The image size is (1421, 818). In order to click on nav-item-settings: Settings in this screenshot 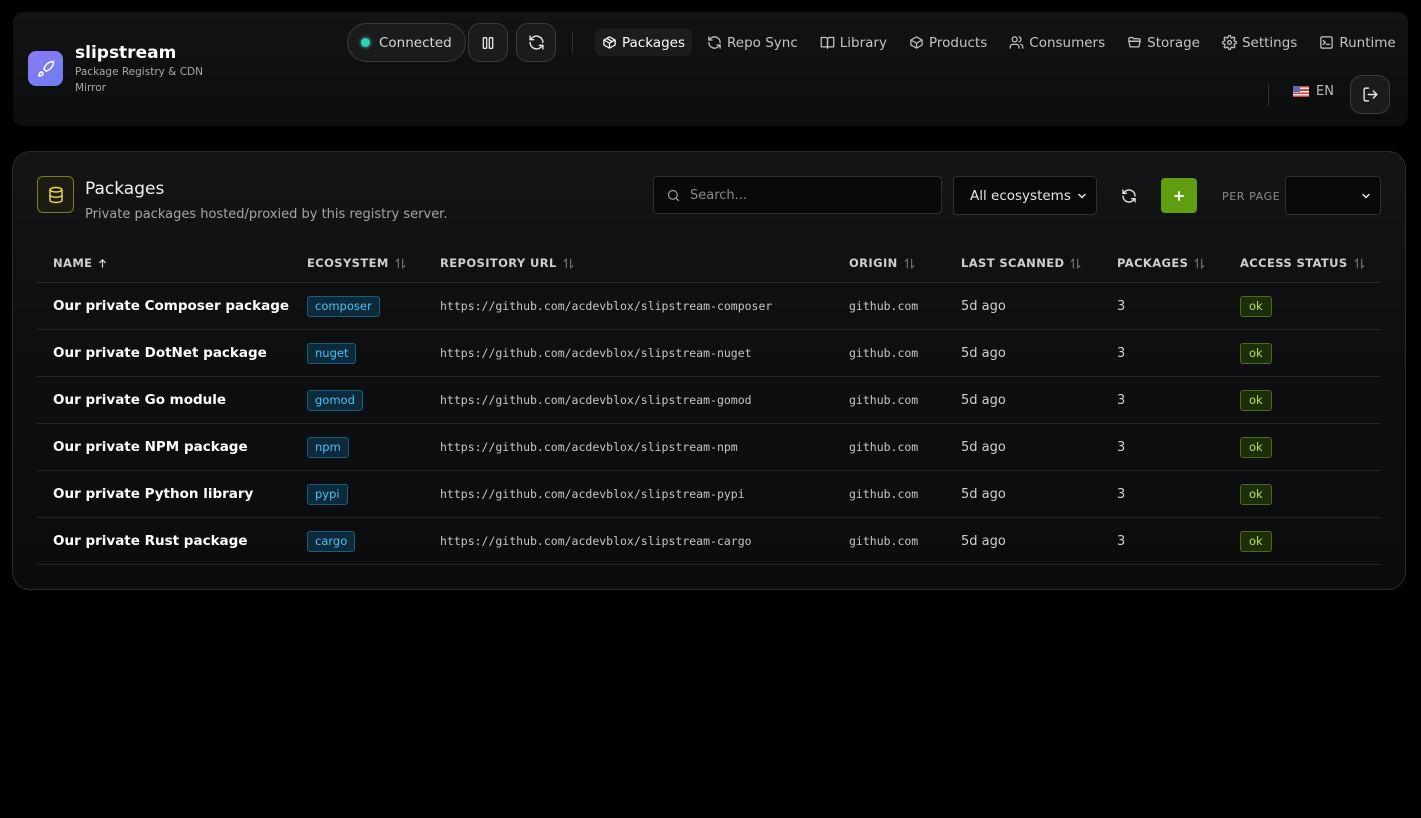, I will do `click(1259, 42)`.